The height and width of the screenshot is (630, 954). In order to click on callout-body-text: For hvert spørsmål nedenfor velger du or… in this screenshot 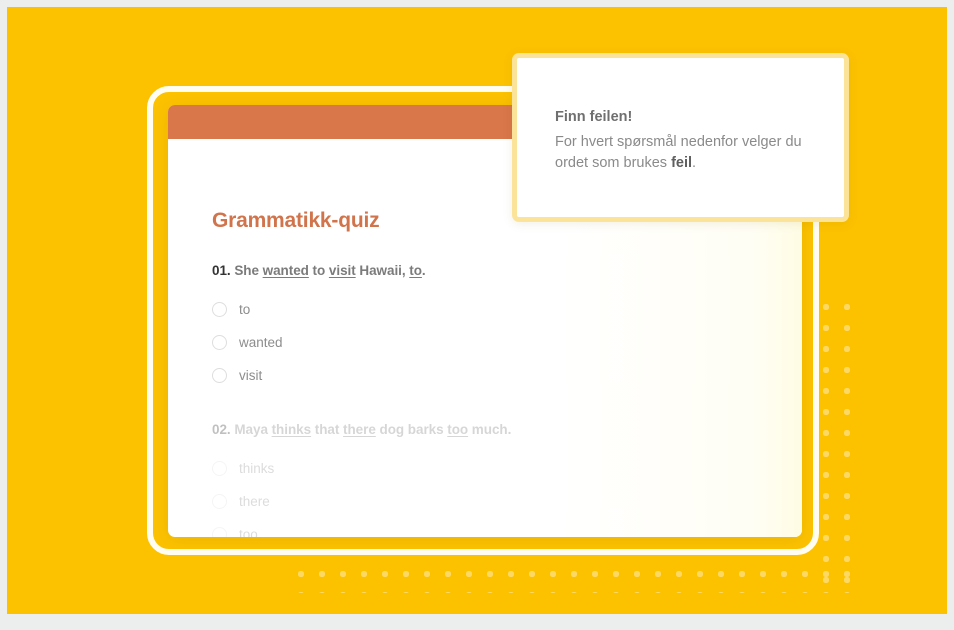, I will do `click(684, 152)`.